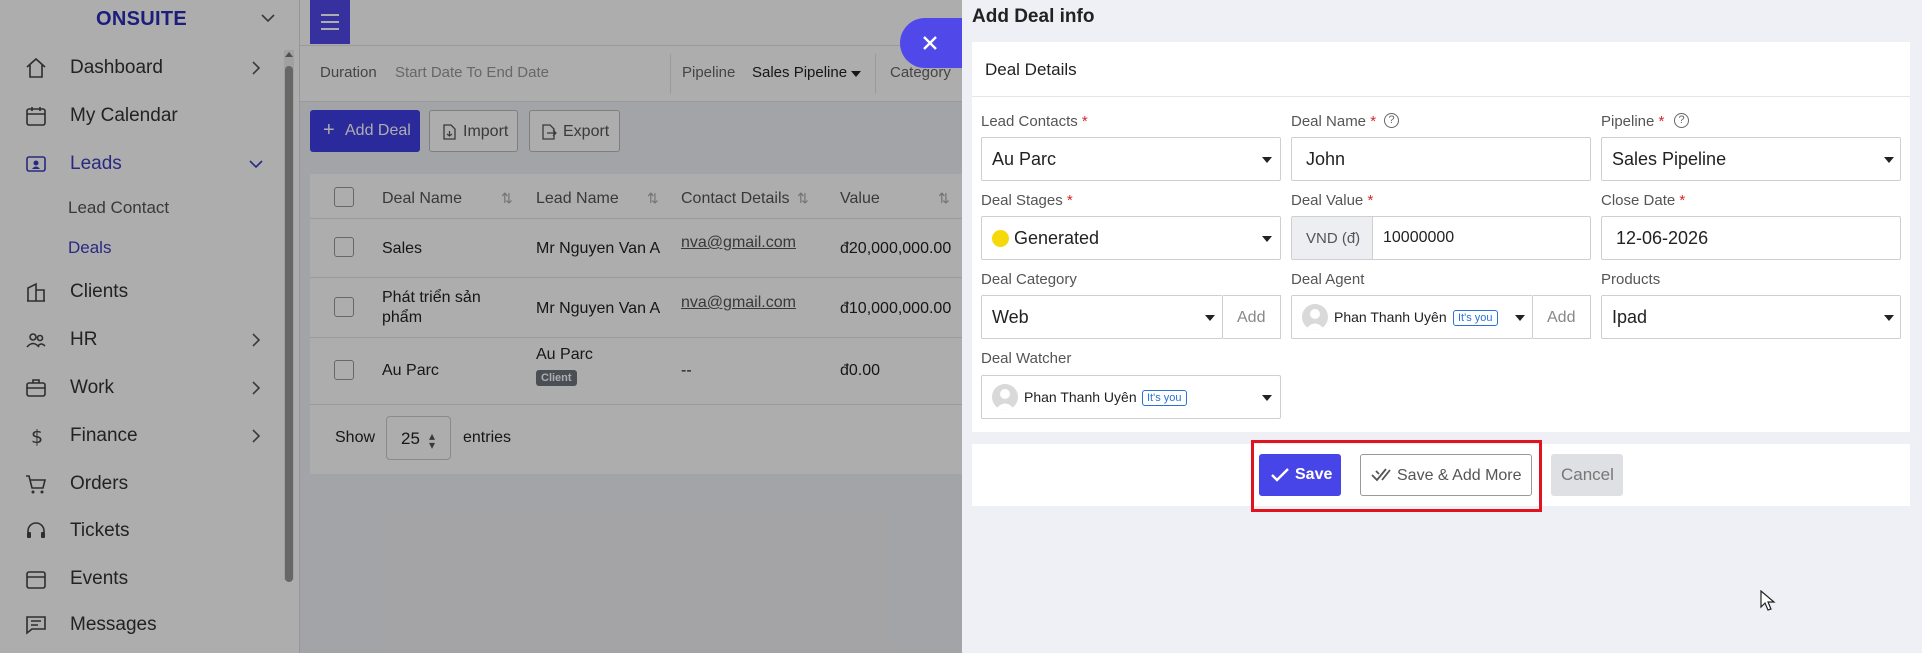  I want to click on deal-name-label: Deal Name *, so click(1334, 121).